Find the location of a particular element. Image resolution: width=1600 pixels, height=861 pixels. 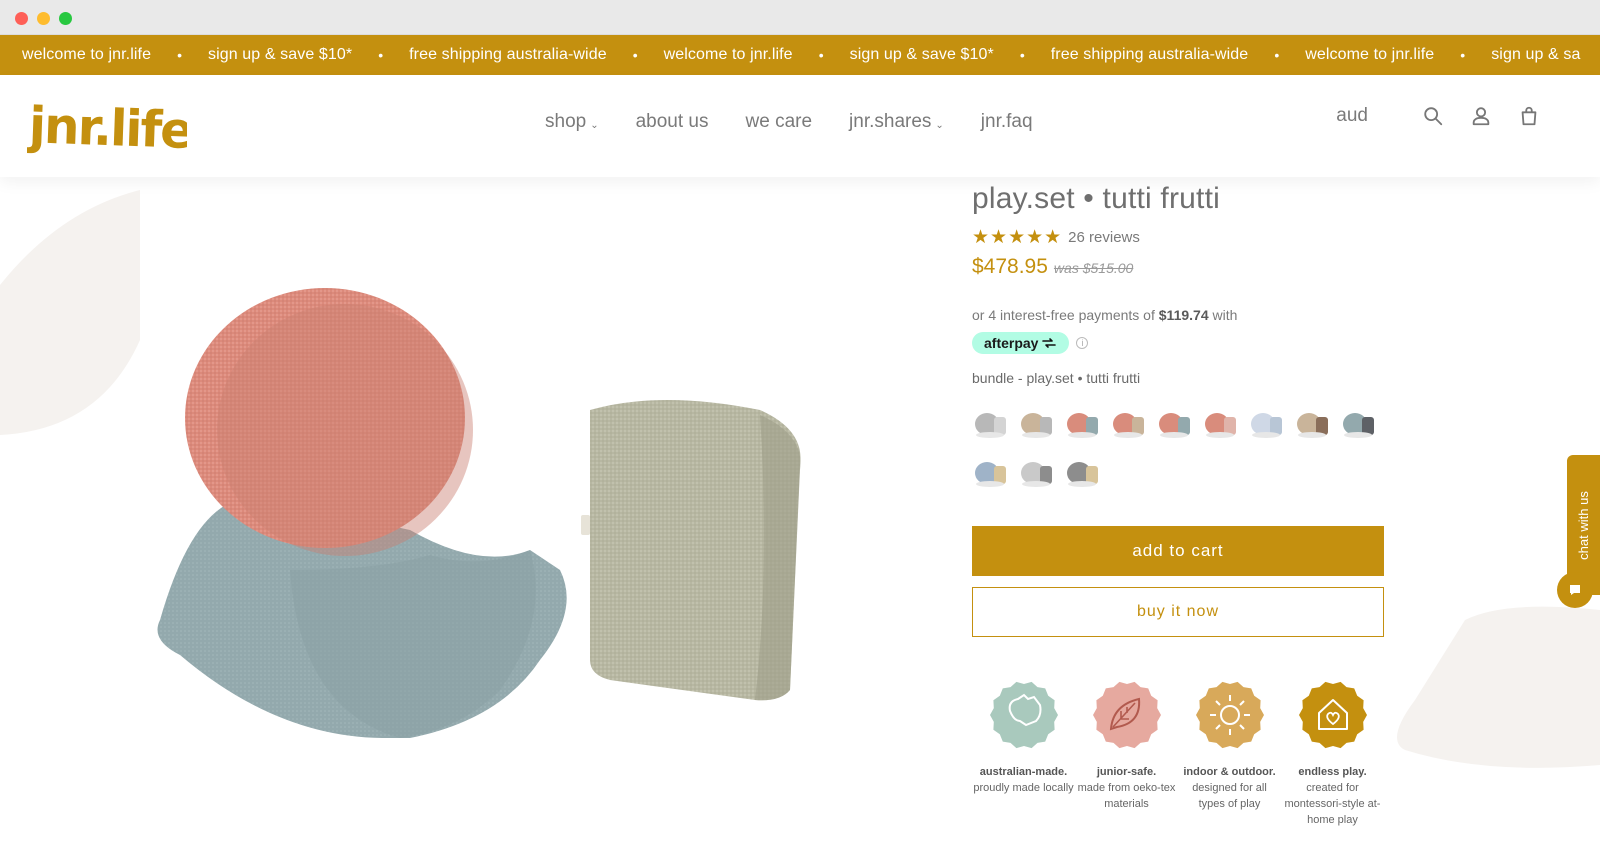

variant-swatches is located at coordinates (1177, 445).